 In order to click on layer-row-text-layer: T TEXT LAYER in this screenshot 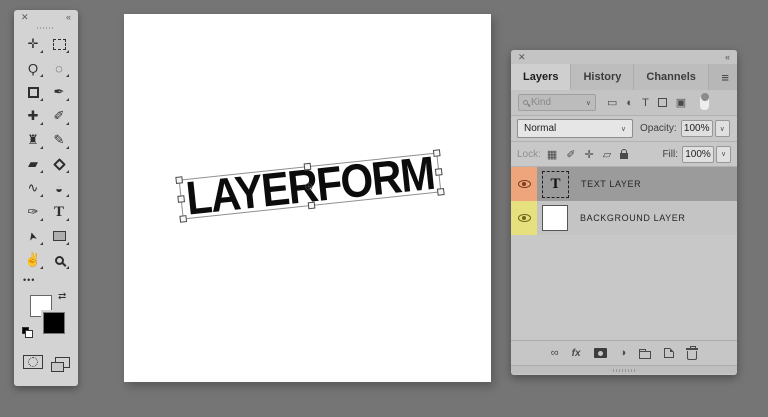, I will do `click(624, 184)`.